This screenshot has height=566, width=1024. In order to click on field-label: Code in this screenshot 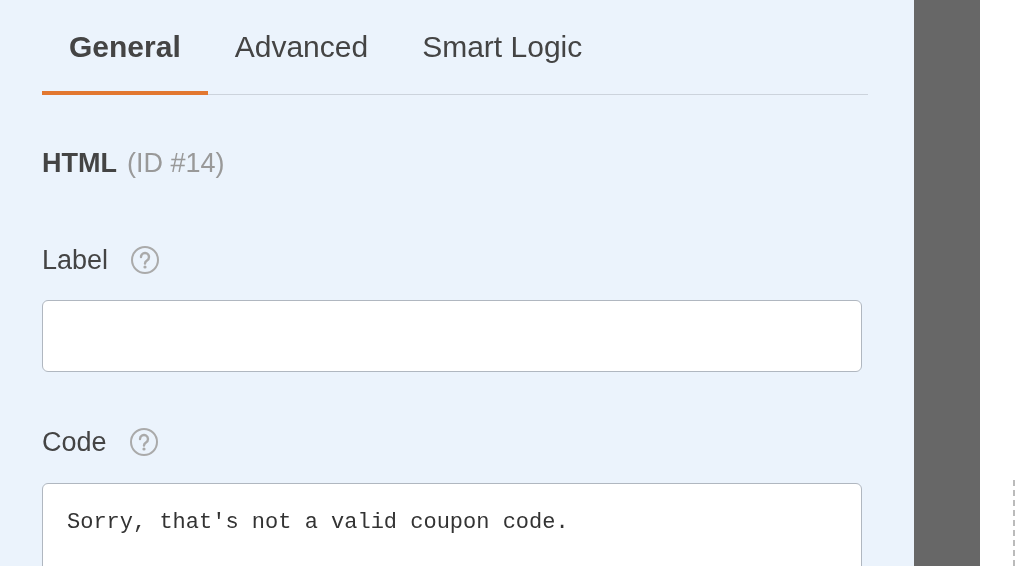, I will do `click(74, 442)`.